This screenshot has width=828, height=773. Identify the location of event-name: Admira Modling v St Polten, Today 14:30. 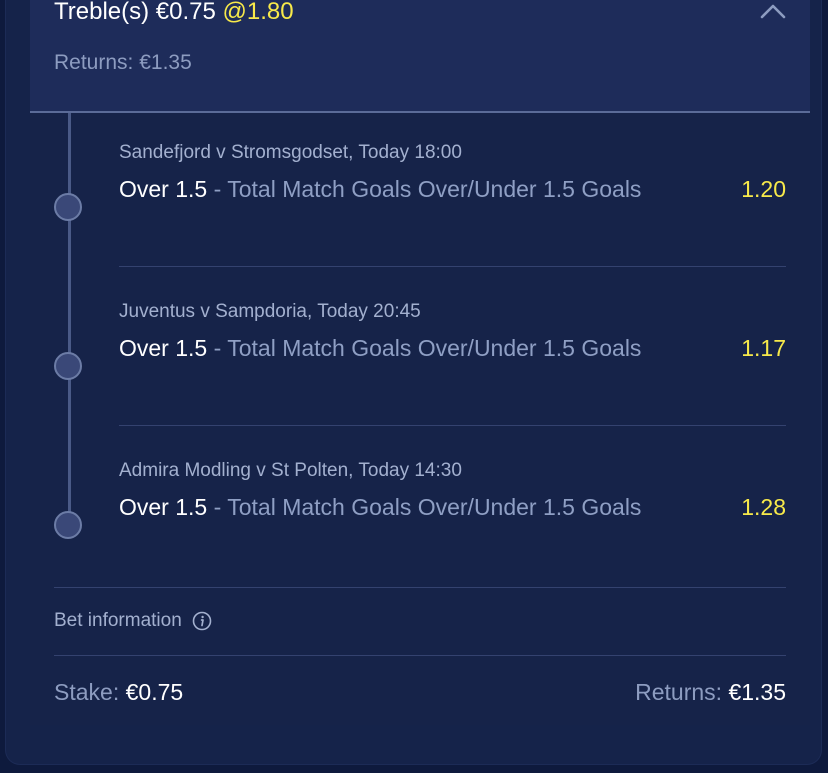
(290, 470).